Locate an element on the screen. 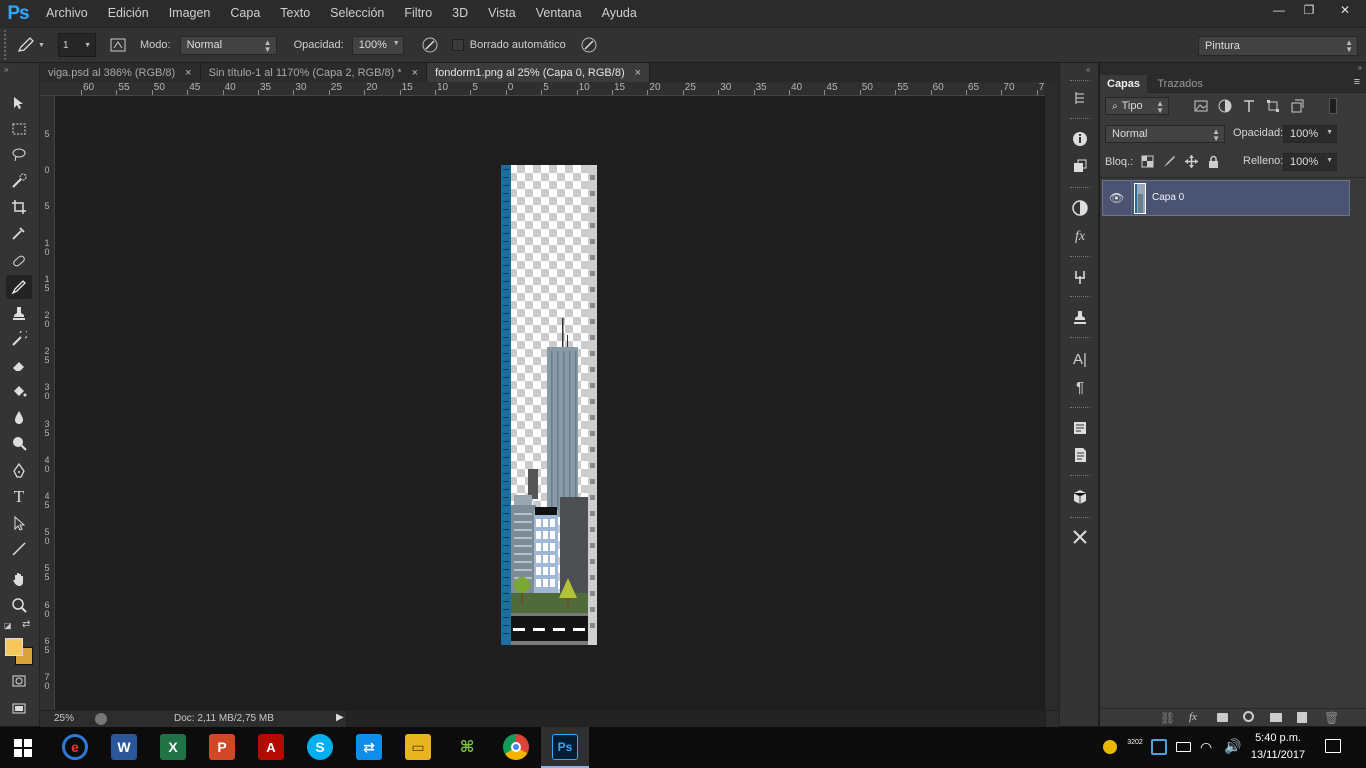  menu-seleccion: Selección is located at coordinates (357, 13).